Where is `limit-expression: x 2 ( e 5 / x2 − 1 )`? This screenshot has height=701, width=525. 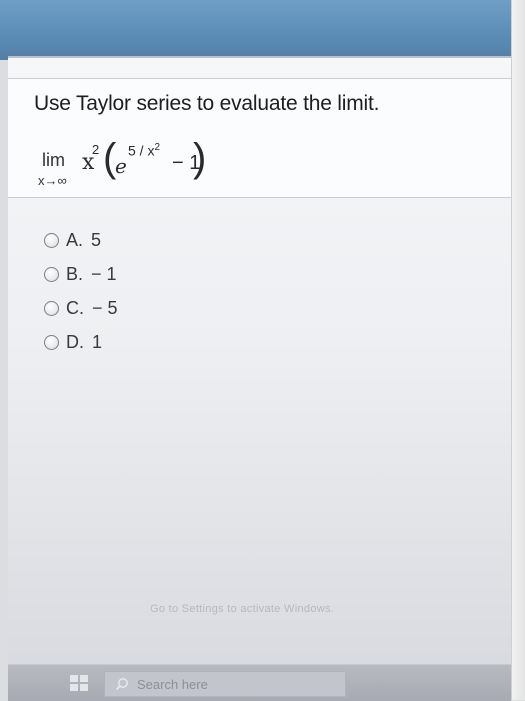 limit-expression: x 2 ( e 5 / x2 − 1 ) is located at coordinates (182, 160).